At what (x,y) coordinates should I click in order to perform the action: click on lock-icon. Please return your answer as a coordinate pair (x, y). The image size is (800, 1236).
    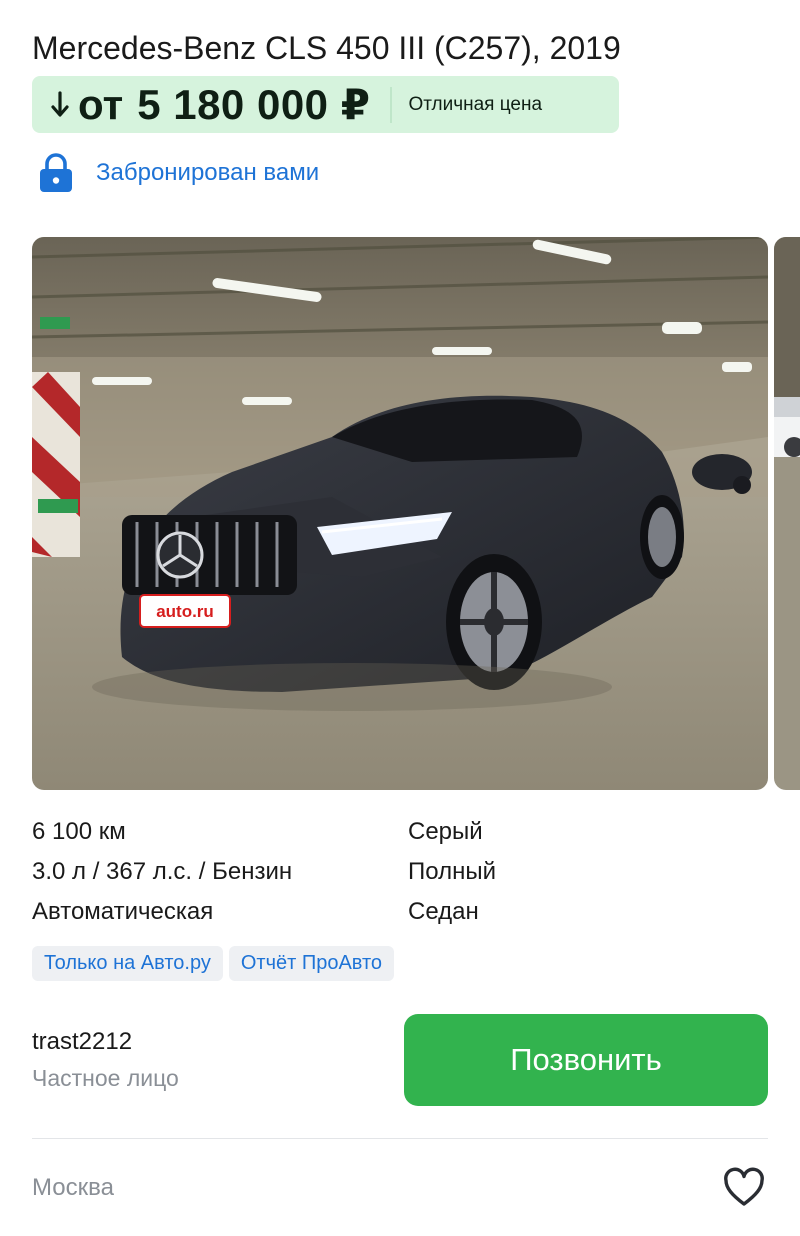
    Looking at the image, I should click on (56, 172).